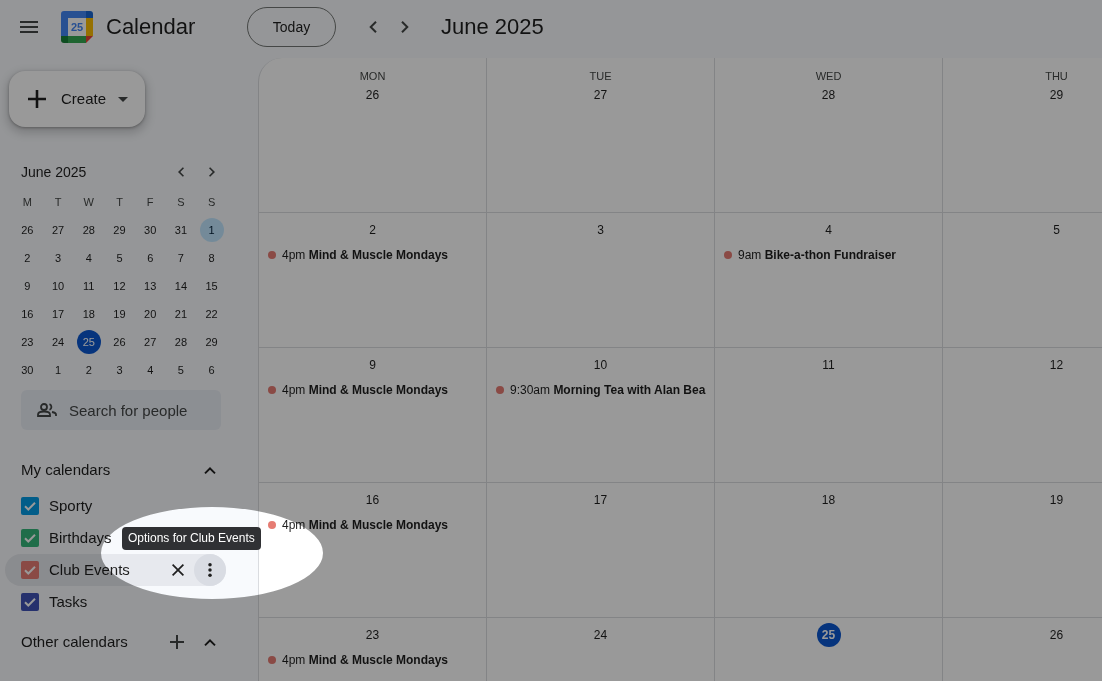 The height and width of the screenshot is (681, 1102). Describe the element at coordinates (180, 314) in the screenshot. I see `day-button: 21` at that location.